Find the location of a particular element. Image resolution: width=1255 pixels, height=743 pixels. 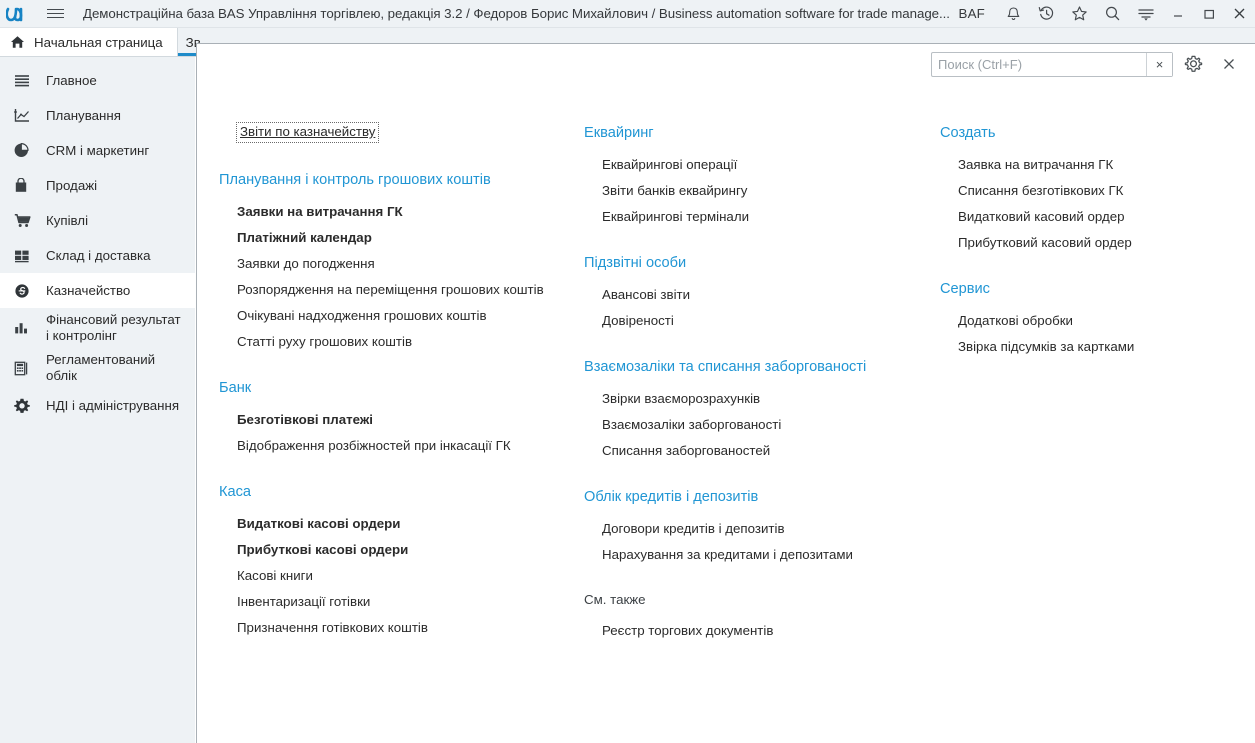

list-item: Інвентаризації готівки is located at coordinates (399, 602).